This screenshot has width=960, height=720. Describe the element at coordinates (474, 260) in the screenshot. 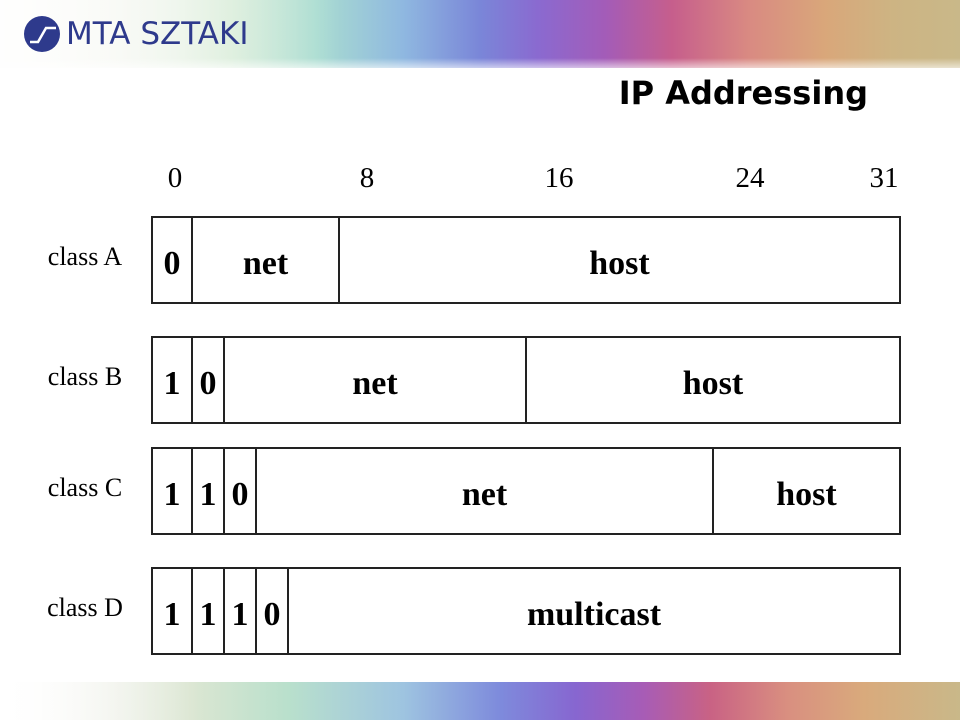

I see `class-row-class-a: class A 0 net host` at that location.